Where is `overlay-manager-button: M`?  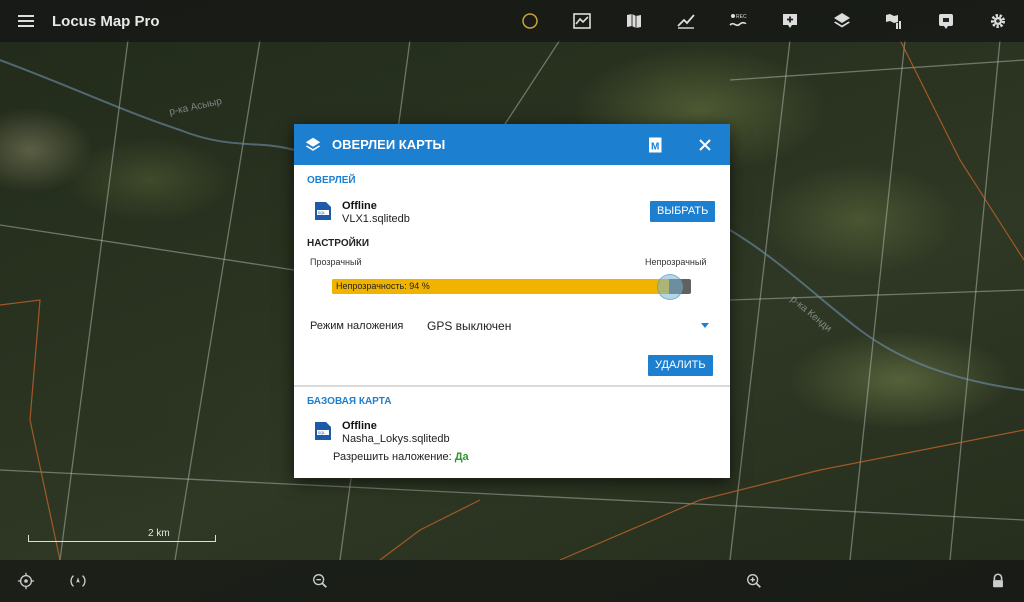
overlay-manager-button: M is located at coordinates (654, 144).